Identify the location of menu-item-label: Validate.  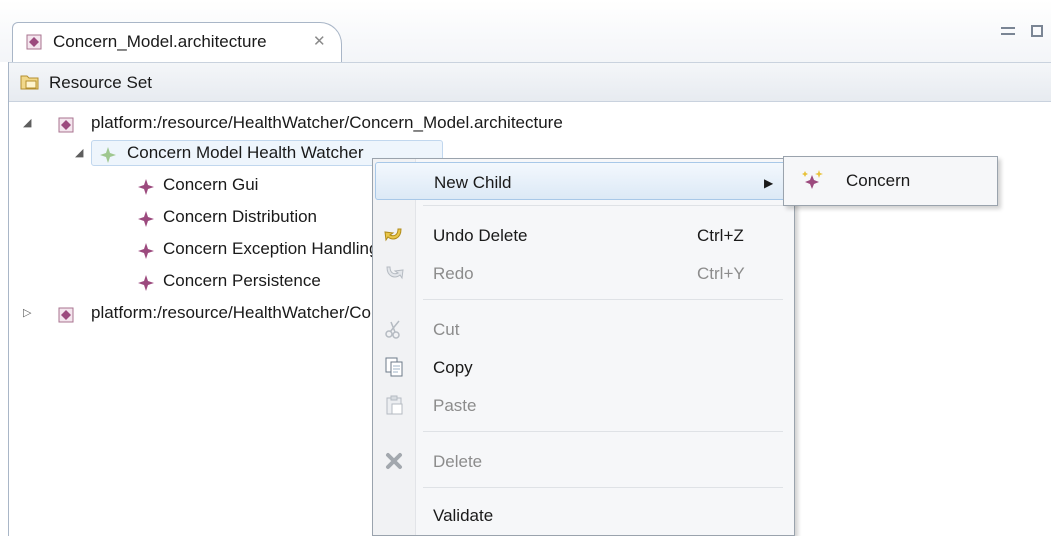
(463, 515).